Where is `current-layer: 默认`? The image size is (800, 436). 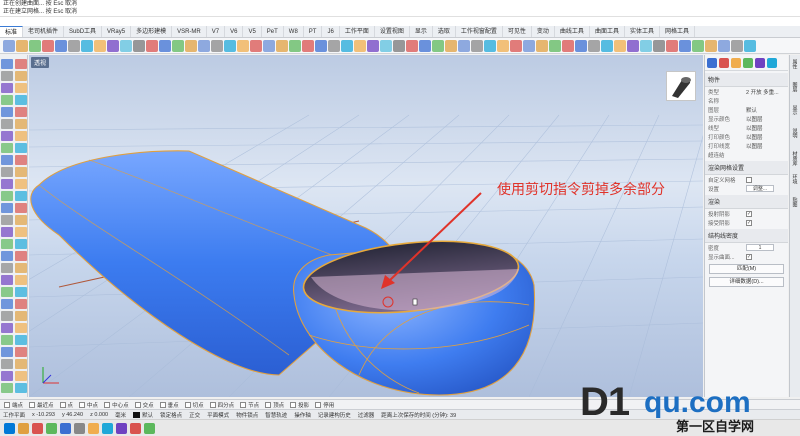 current-layer: 默认 is located at coordinates (143, 415).